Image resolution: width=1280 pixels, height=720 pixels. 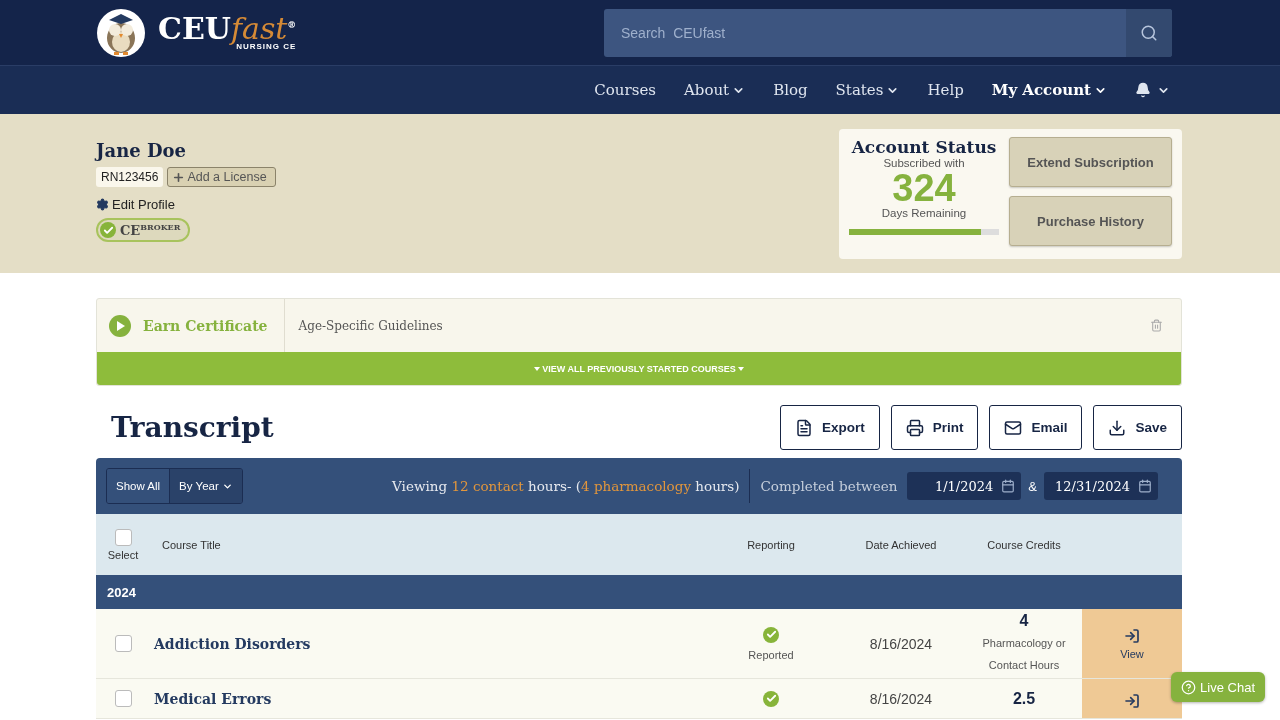 What do you see at coordinates (1137, 427) in the screenshot?
I see `save-button: Save` at bounding box center [1137, 427].